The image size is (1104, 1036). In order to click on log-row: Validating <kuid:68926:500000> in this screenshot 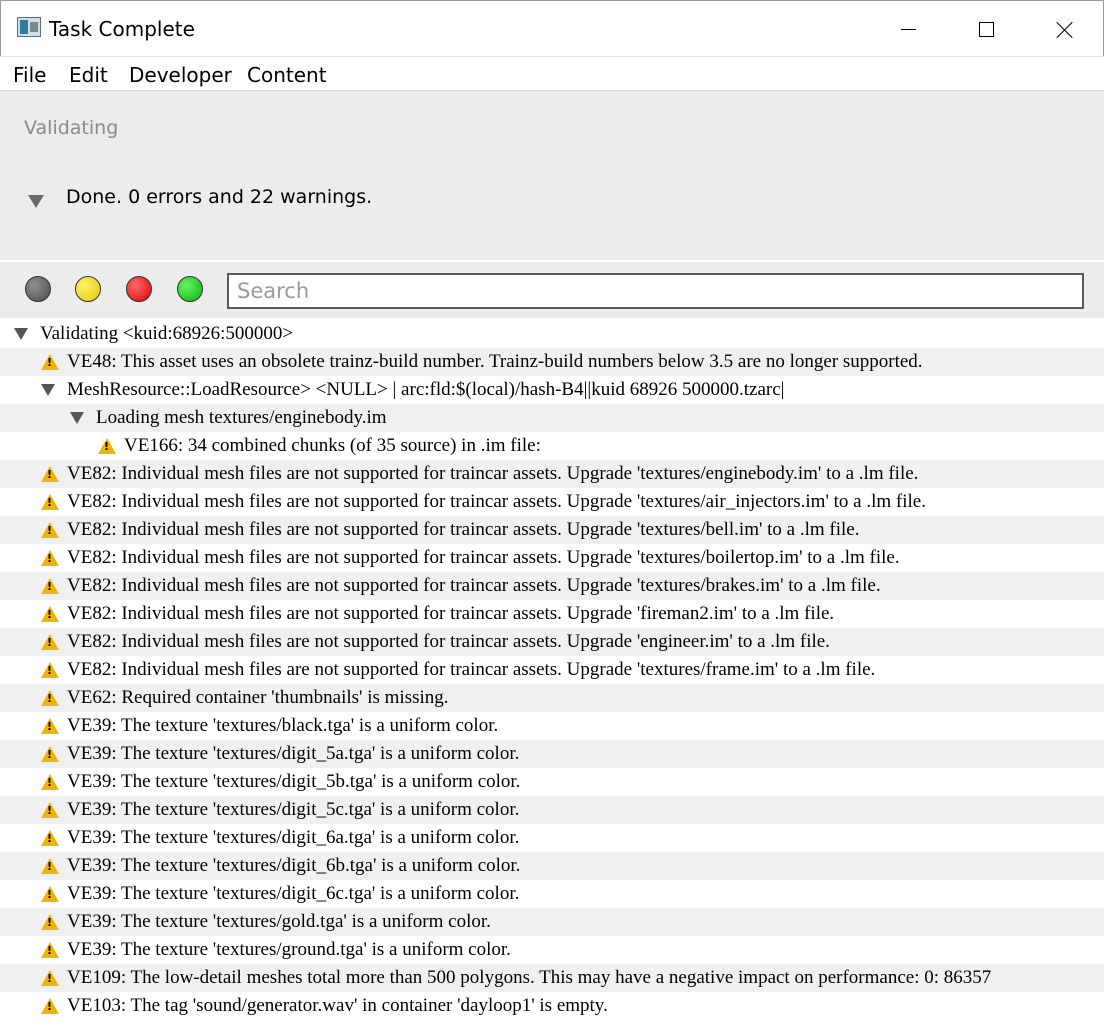, I will do `click(552, 334)`.